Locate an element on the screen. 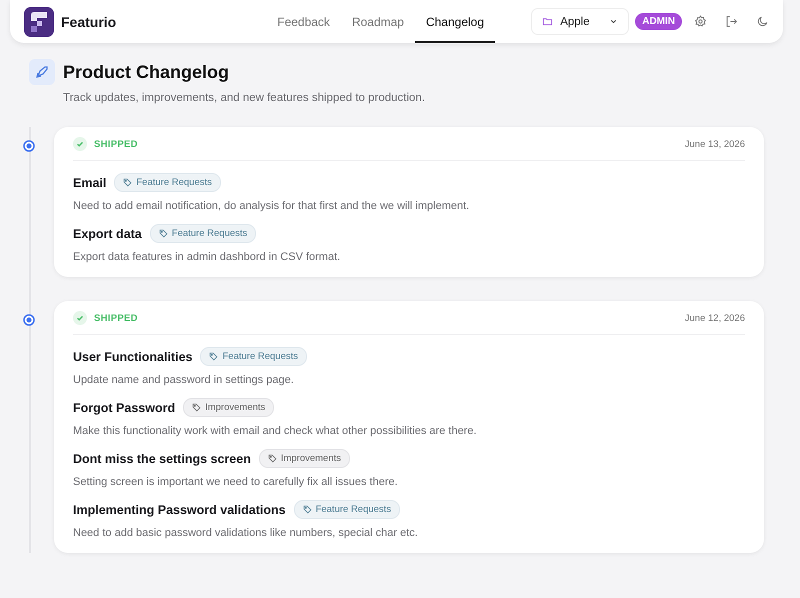 The width and height of the screenshot is (800, 598). release-date: June 13, 2026 is located at coordinates (714, 144).